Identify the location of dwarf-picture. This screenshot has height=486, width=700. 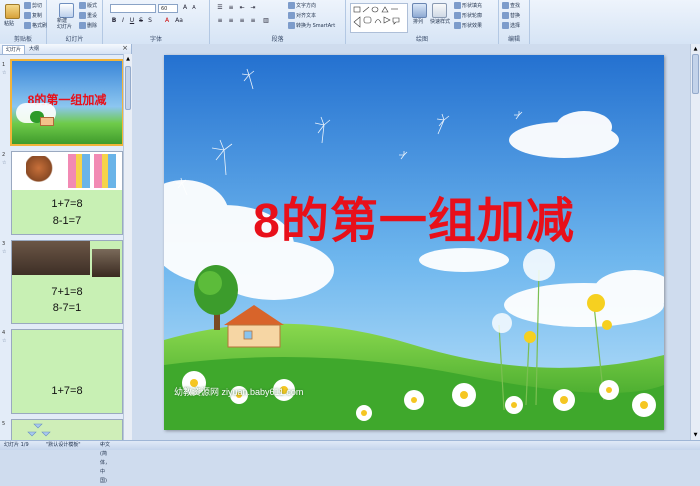
(106, 263).